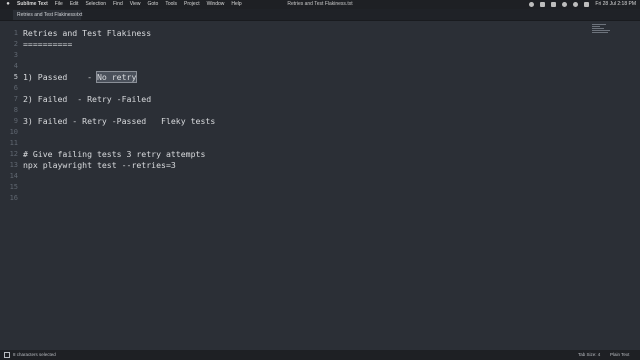  I want to click on line-number: 16, so click(13, 198).